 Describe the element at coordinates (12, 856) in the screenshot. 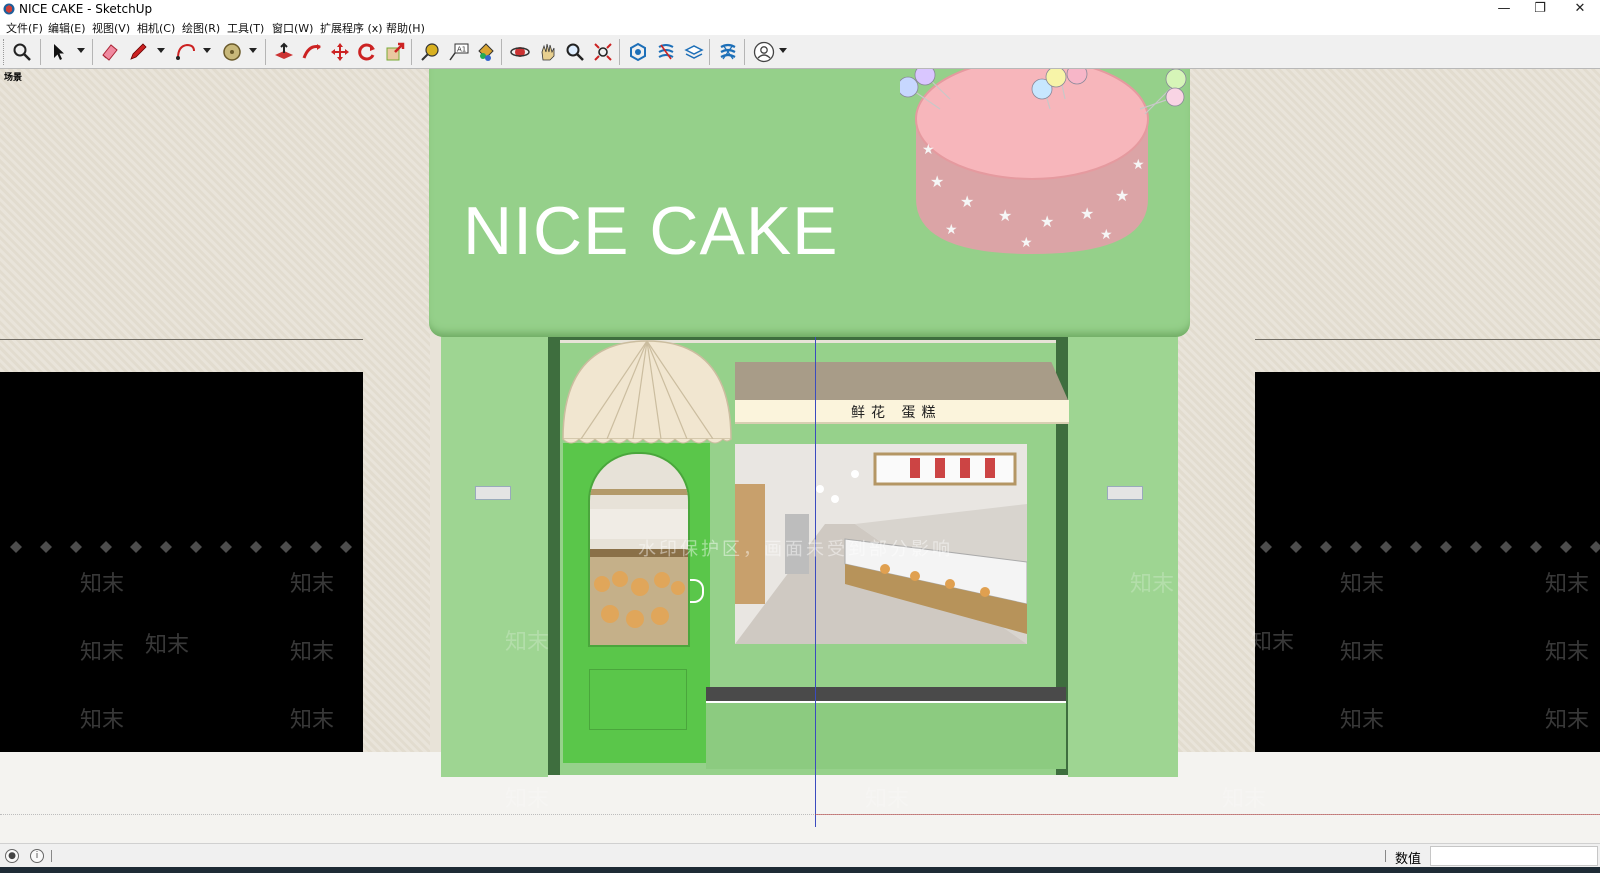

I see `geolocation-icon: ●` at that location.